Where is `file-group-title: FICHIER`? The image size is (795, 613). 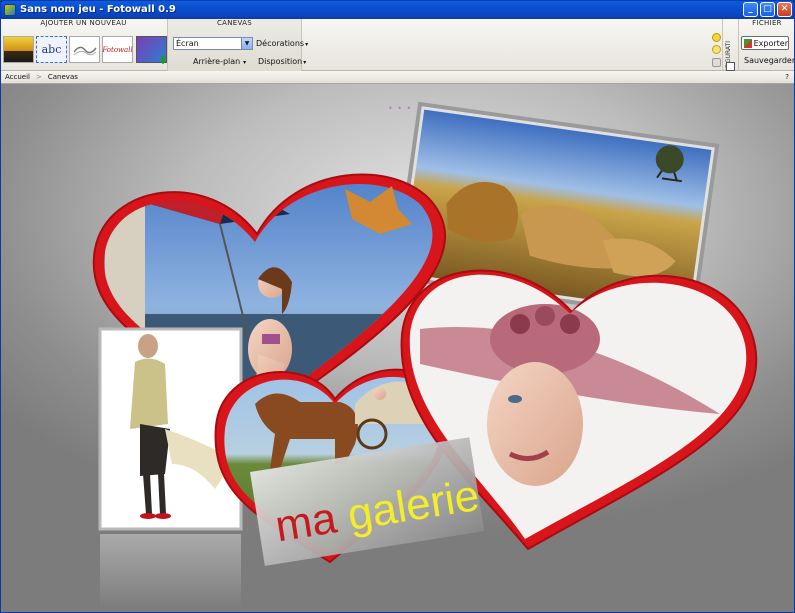 file-group-title: FICHIER is located at coordinates (767, 23).